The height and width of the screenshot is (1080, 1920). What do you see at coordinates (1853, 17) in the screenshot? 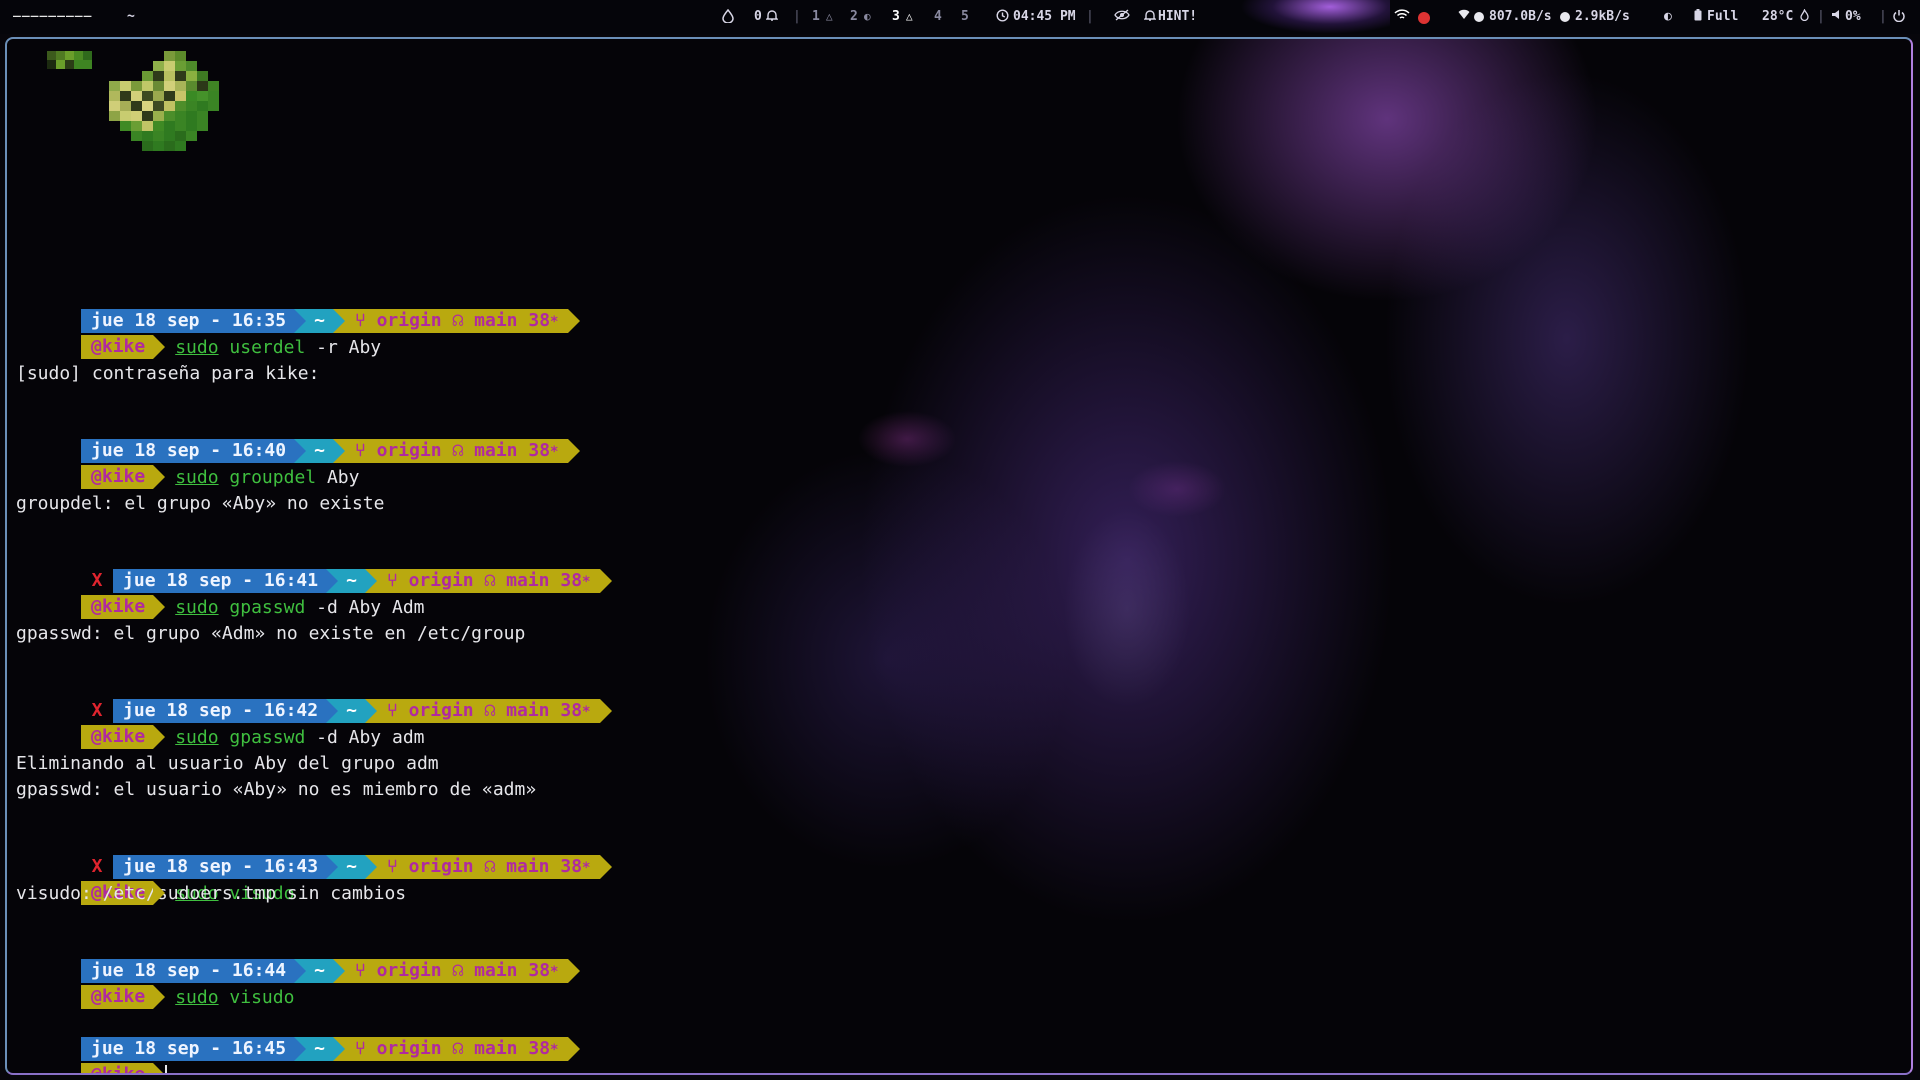
I see `volume-level: 0%` at bounding box center [1853, 17].